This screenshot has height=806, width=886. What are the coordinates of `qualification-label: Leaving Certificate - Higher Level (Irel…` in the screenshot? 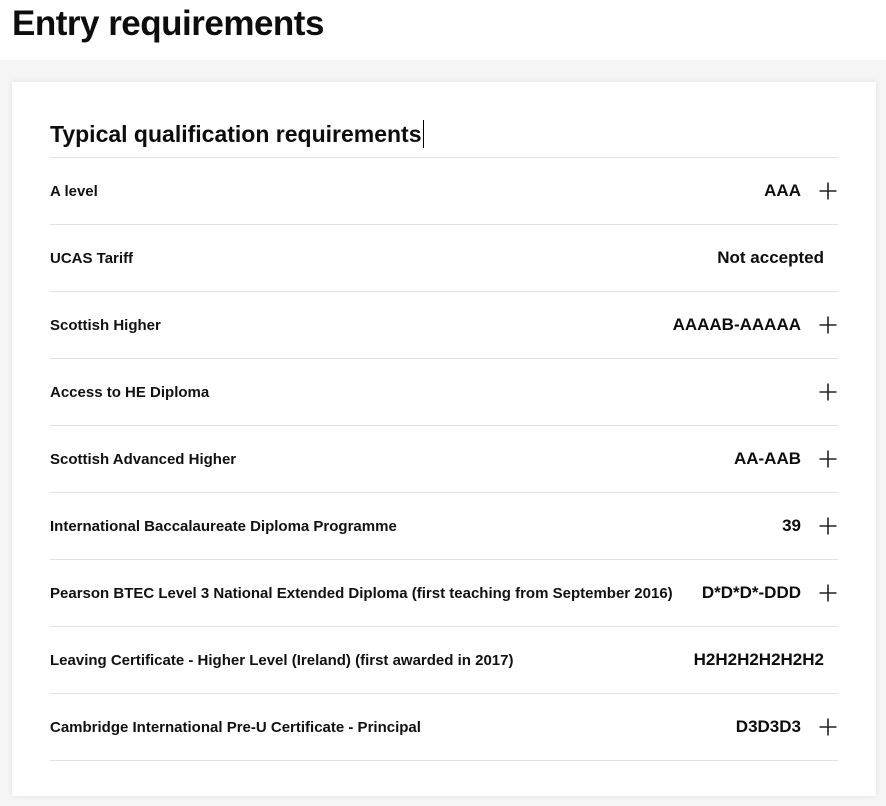 It's located at (282, 660).